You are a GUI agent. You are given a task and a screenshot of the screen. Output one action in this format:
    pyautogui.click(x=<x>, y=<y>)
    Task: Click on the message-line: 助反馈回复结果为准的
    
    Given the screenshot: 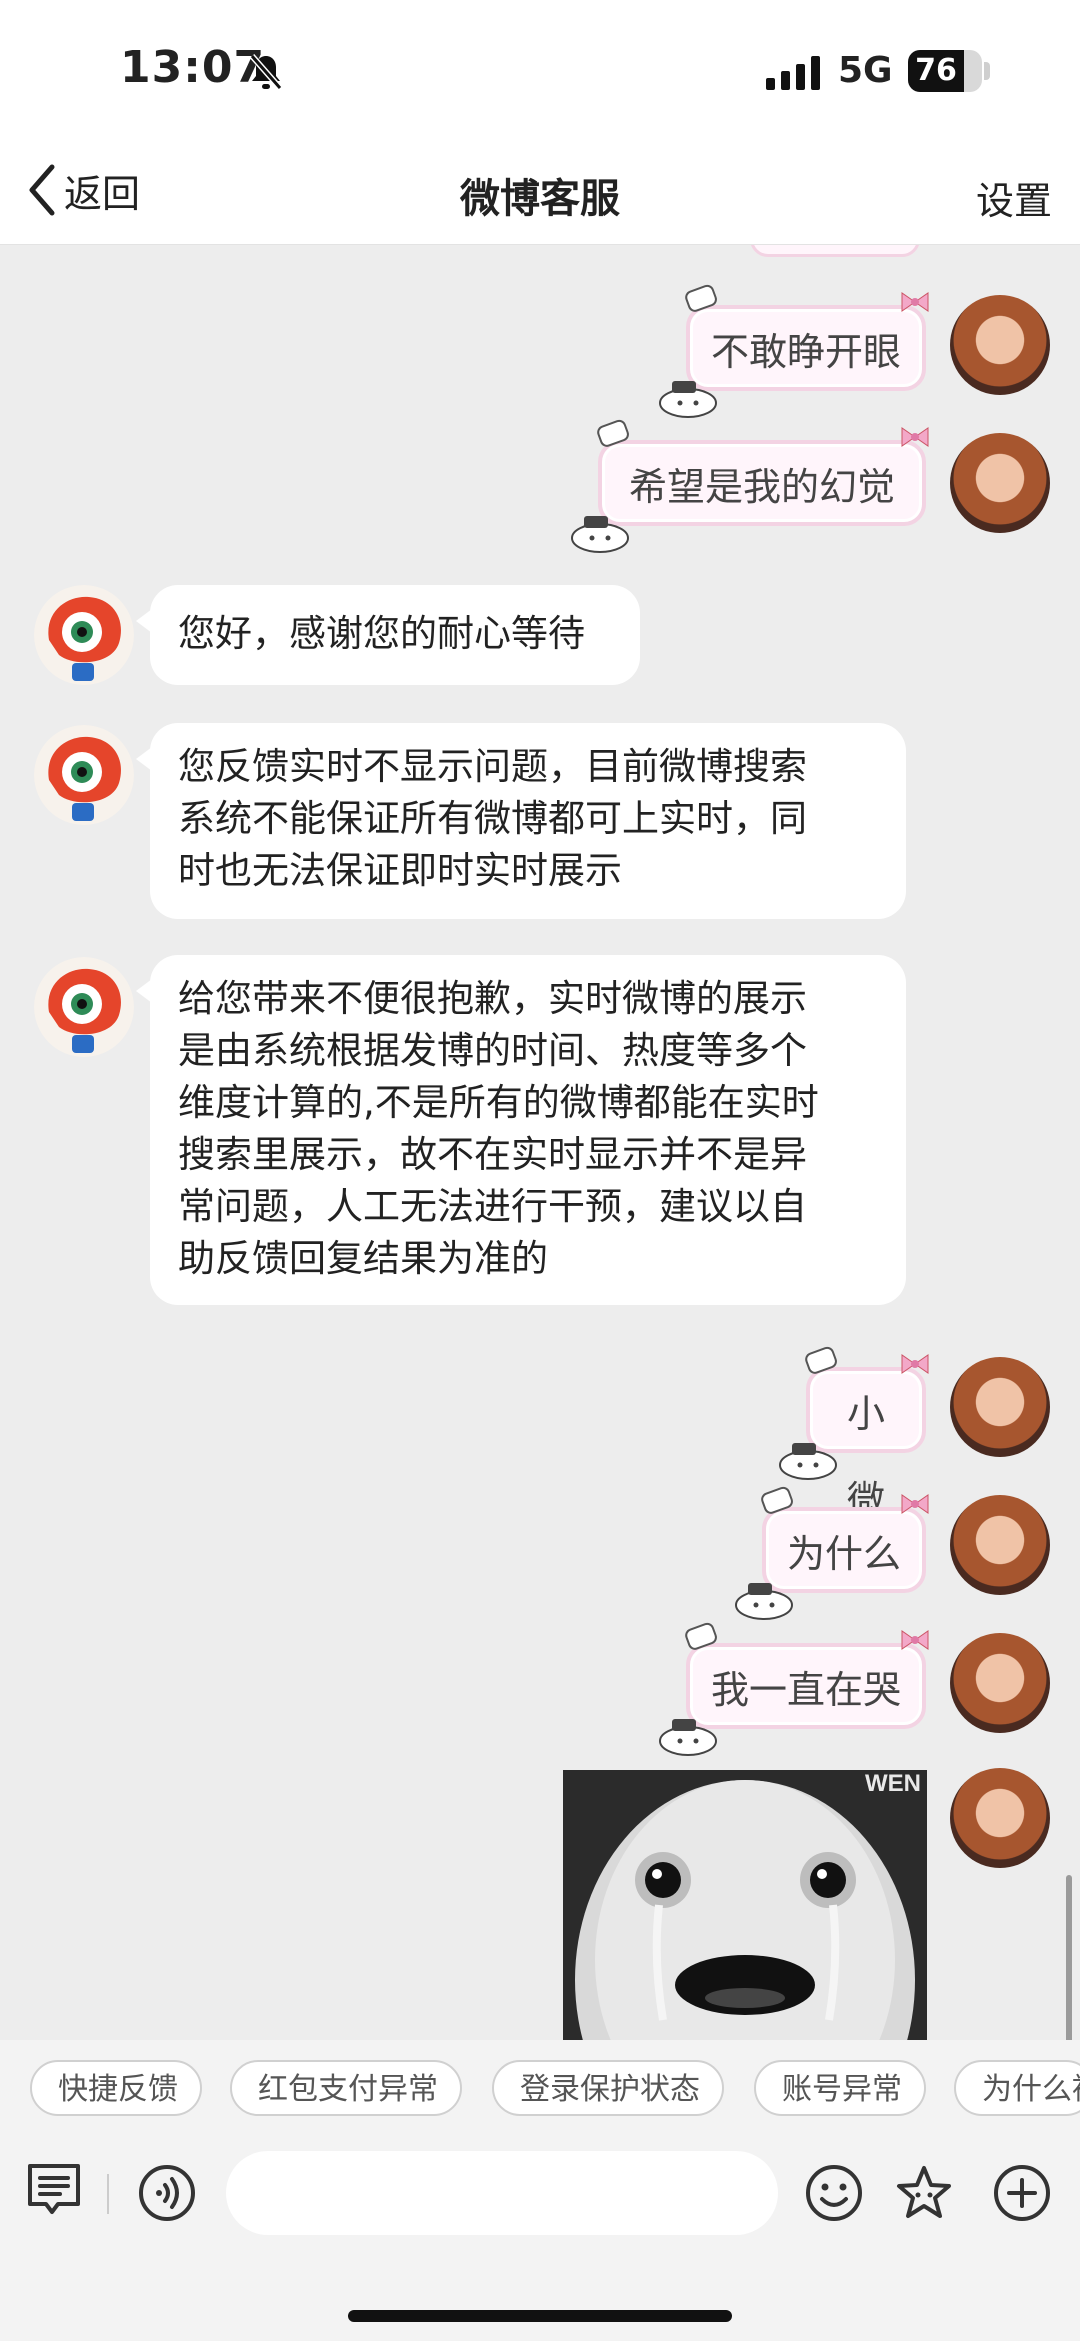 What is the action you would take?
    pyautogui.click(x=363, y=1258)
    